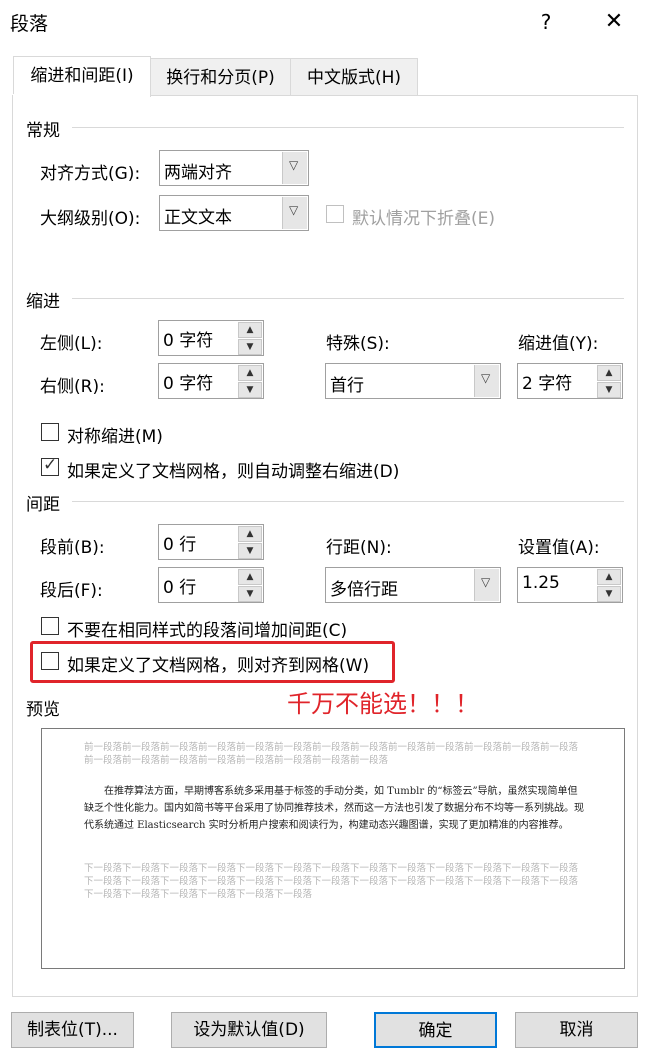  I want to click on outline-level-select: 正文文本 ▽, so click(234, 213).